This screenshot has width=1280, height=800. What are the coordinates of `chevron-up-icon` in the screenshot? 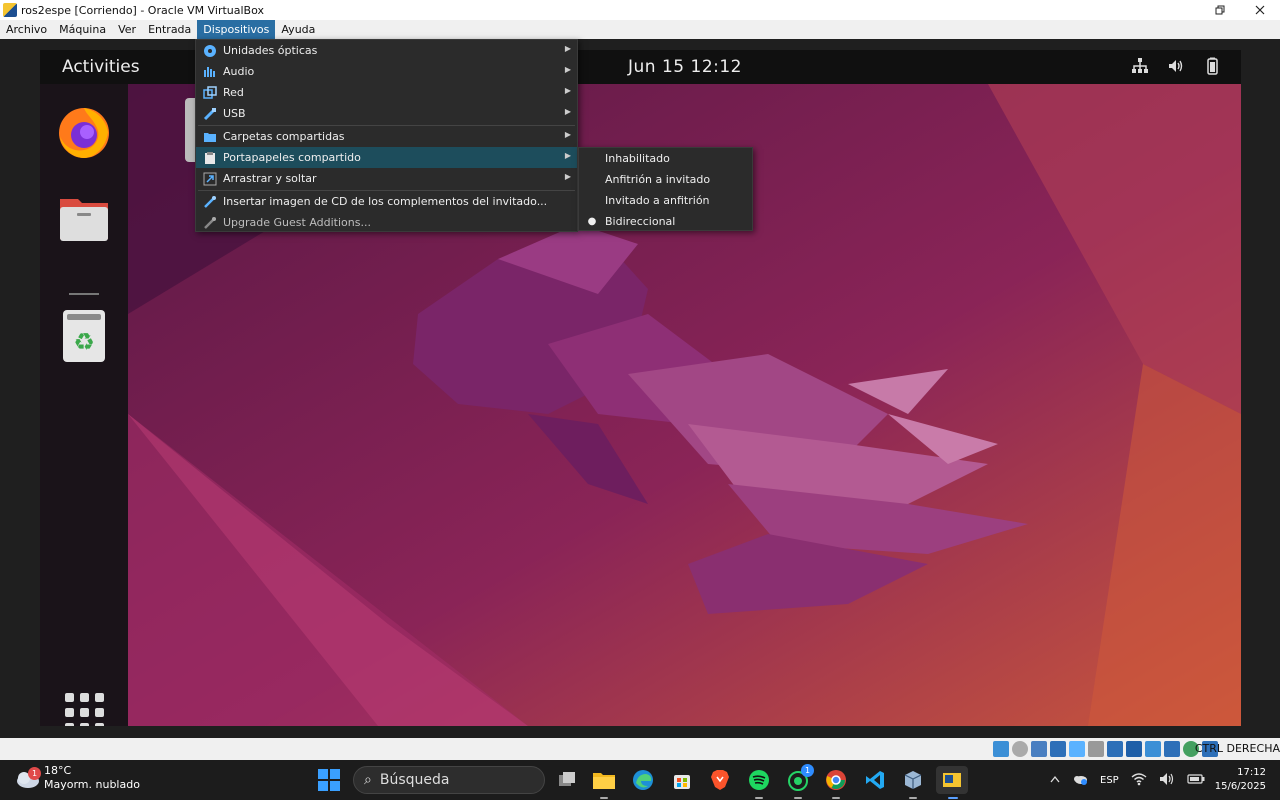 It's located at (1055, 778).